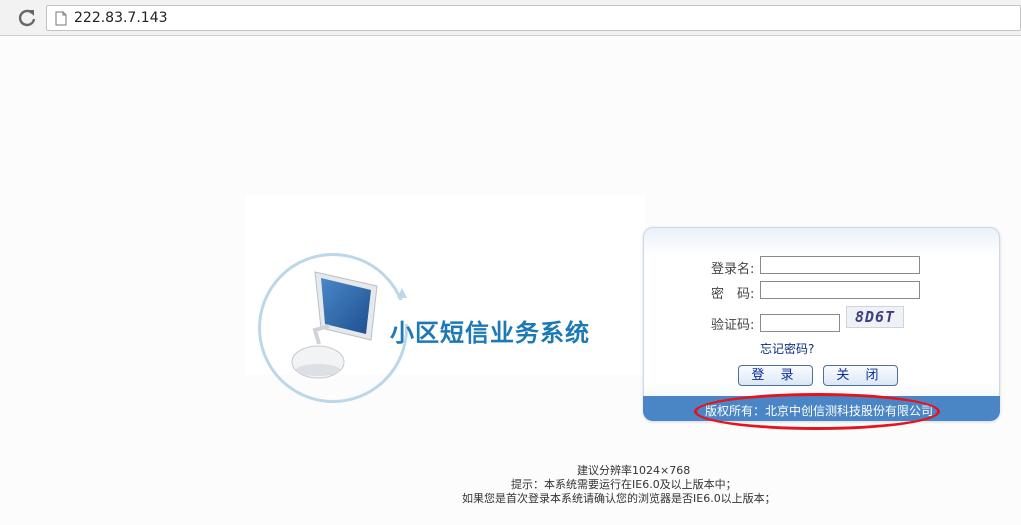 This screenshot has height=525, width=1021. I want to click on password-input, so click(840, 290).